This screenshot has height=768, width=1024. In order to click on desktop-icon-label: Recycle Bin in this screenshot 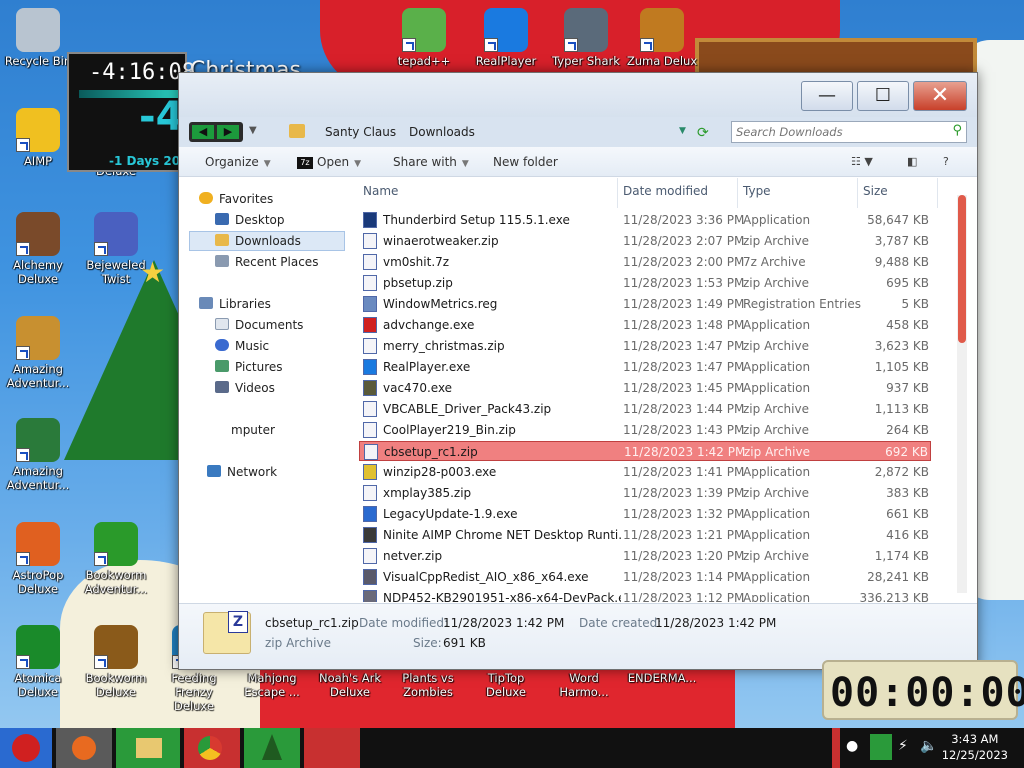, I will do `click(38, 61)`.